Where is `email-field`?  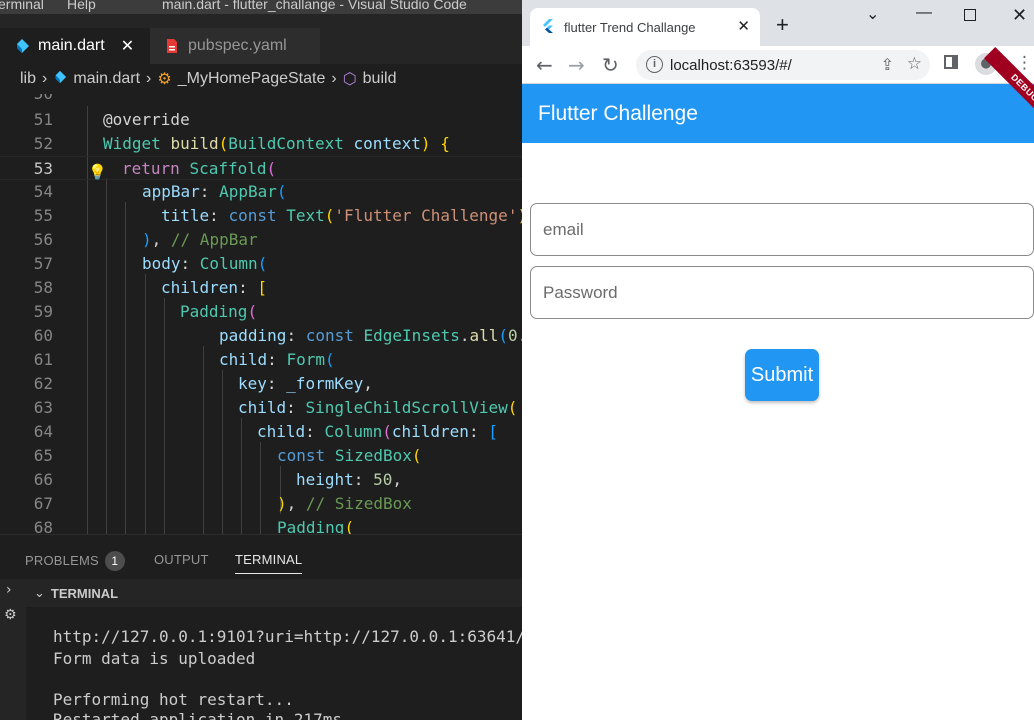
email-field is located at coordinates (782, 229).